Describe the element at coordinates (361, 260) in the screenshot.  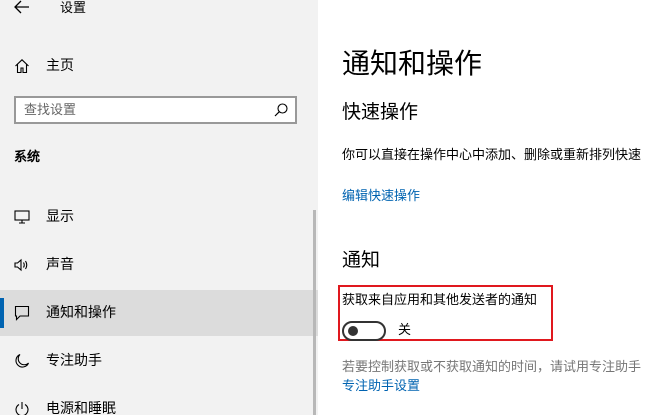
I see `notifications-heading: 通知` at that location.